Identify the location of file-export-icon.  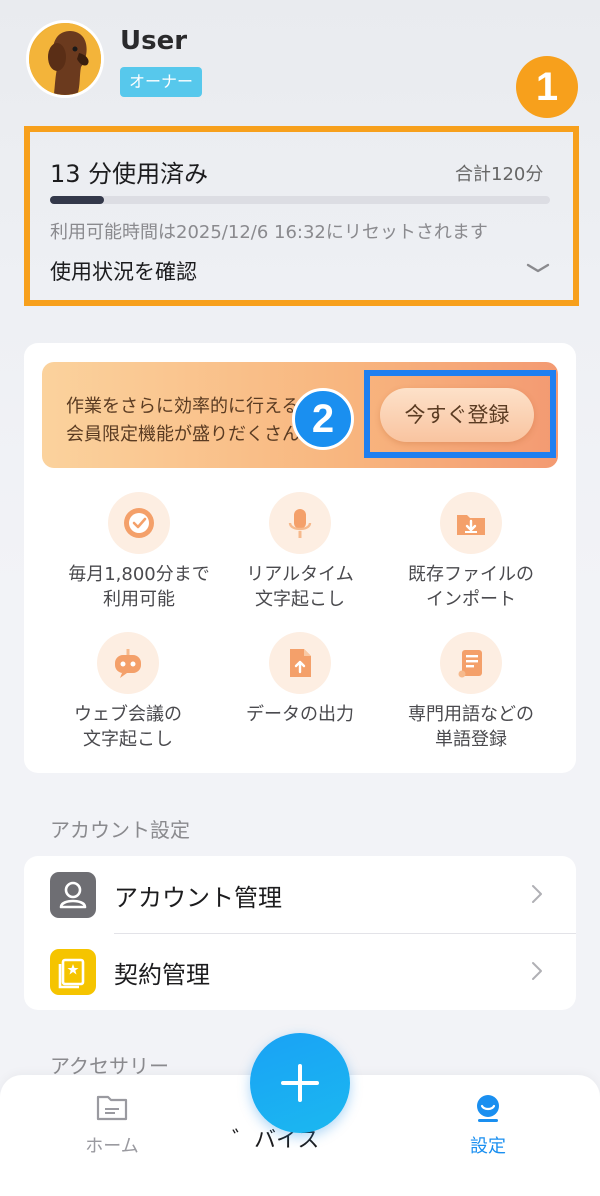
(300, 663).